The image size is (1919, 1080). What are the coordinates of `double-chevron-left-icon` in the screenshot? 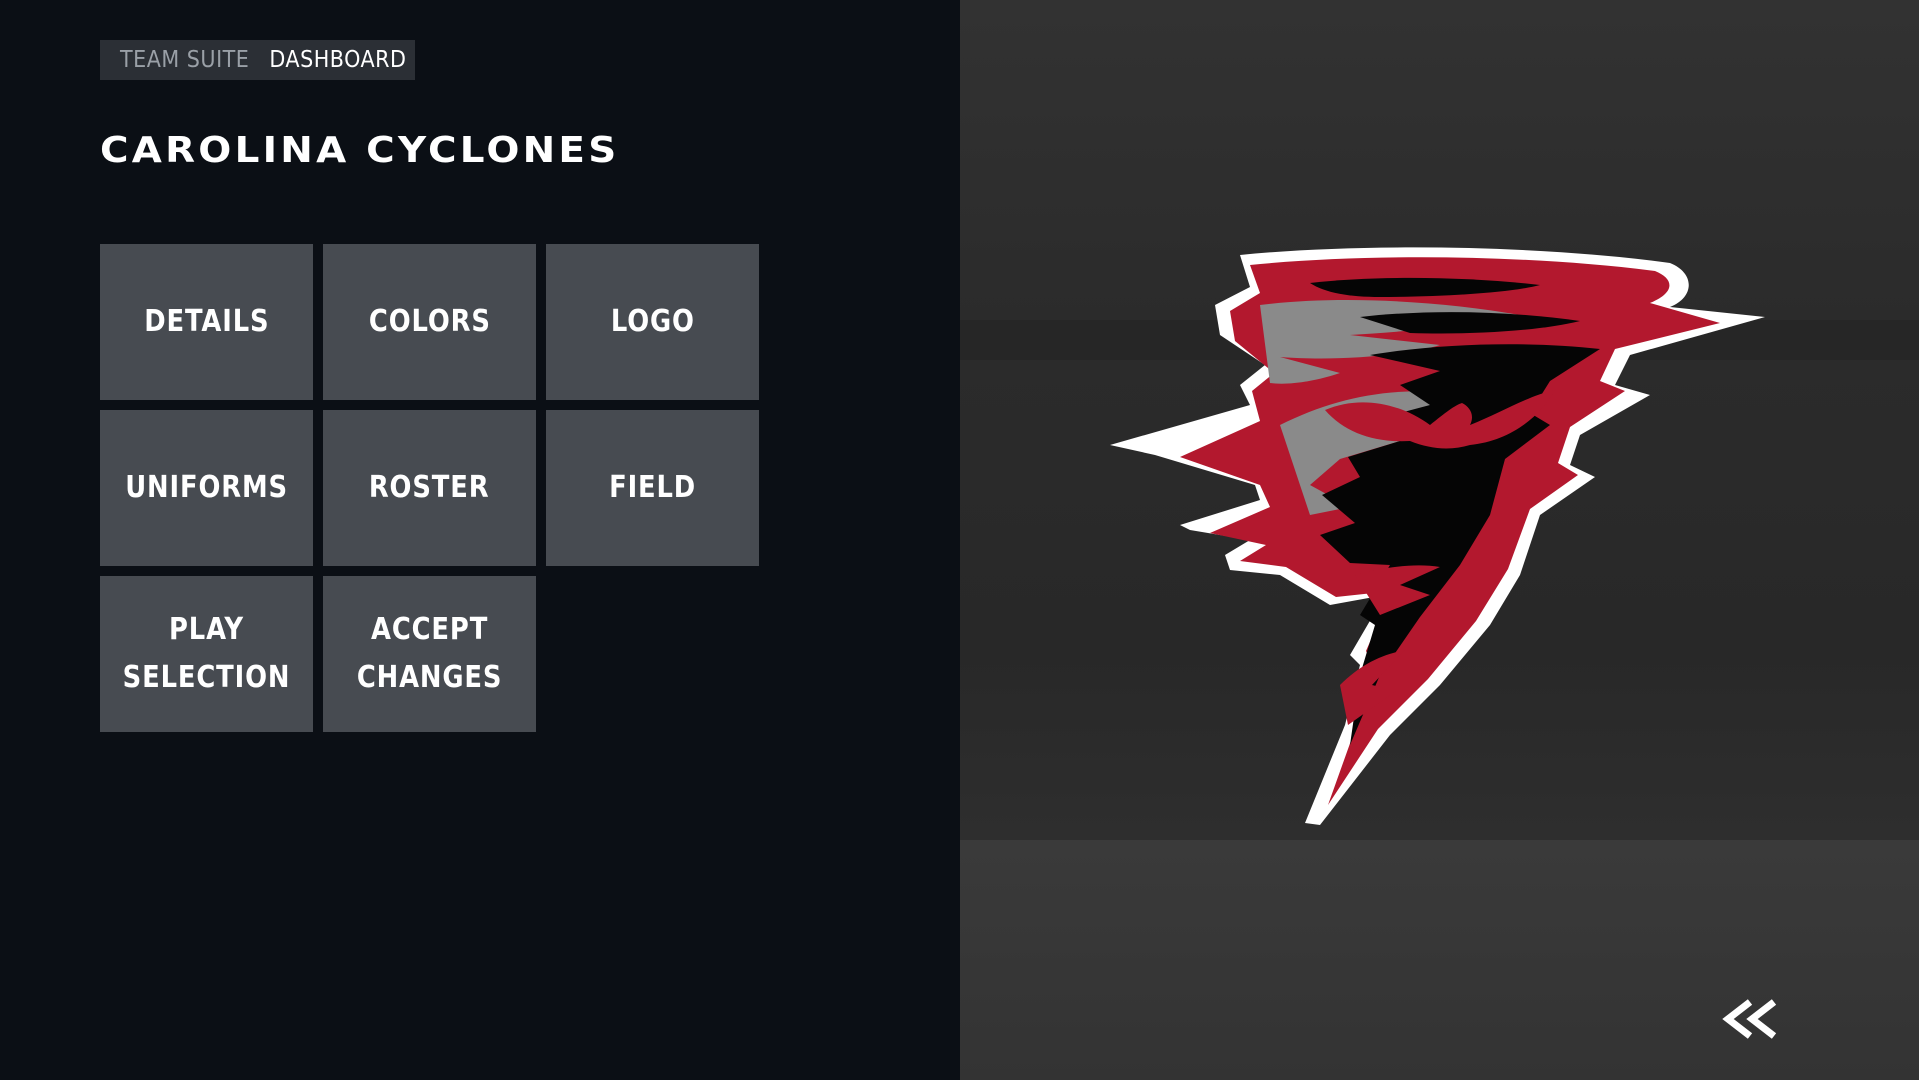 It's located at (1752, 1019).